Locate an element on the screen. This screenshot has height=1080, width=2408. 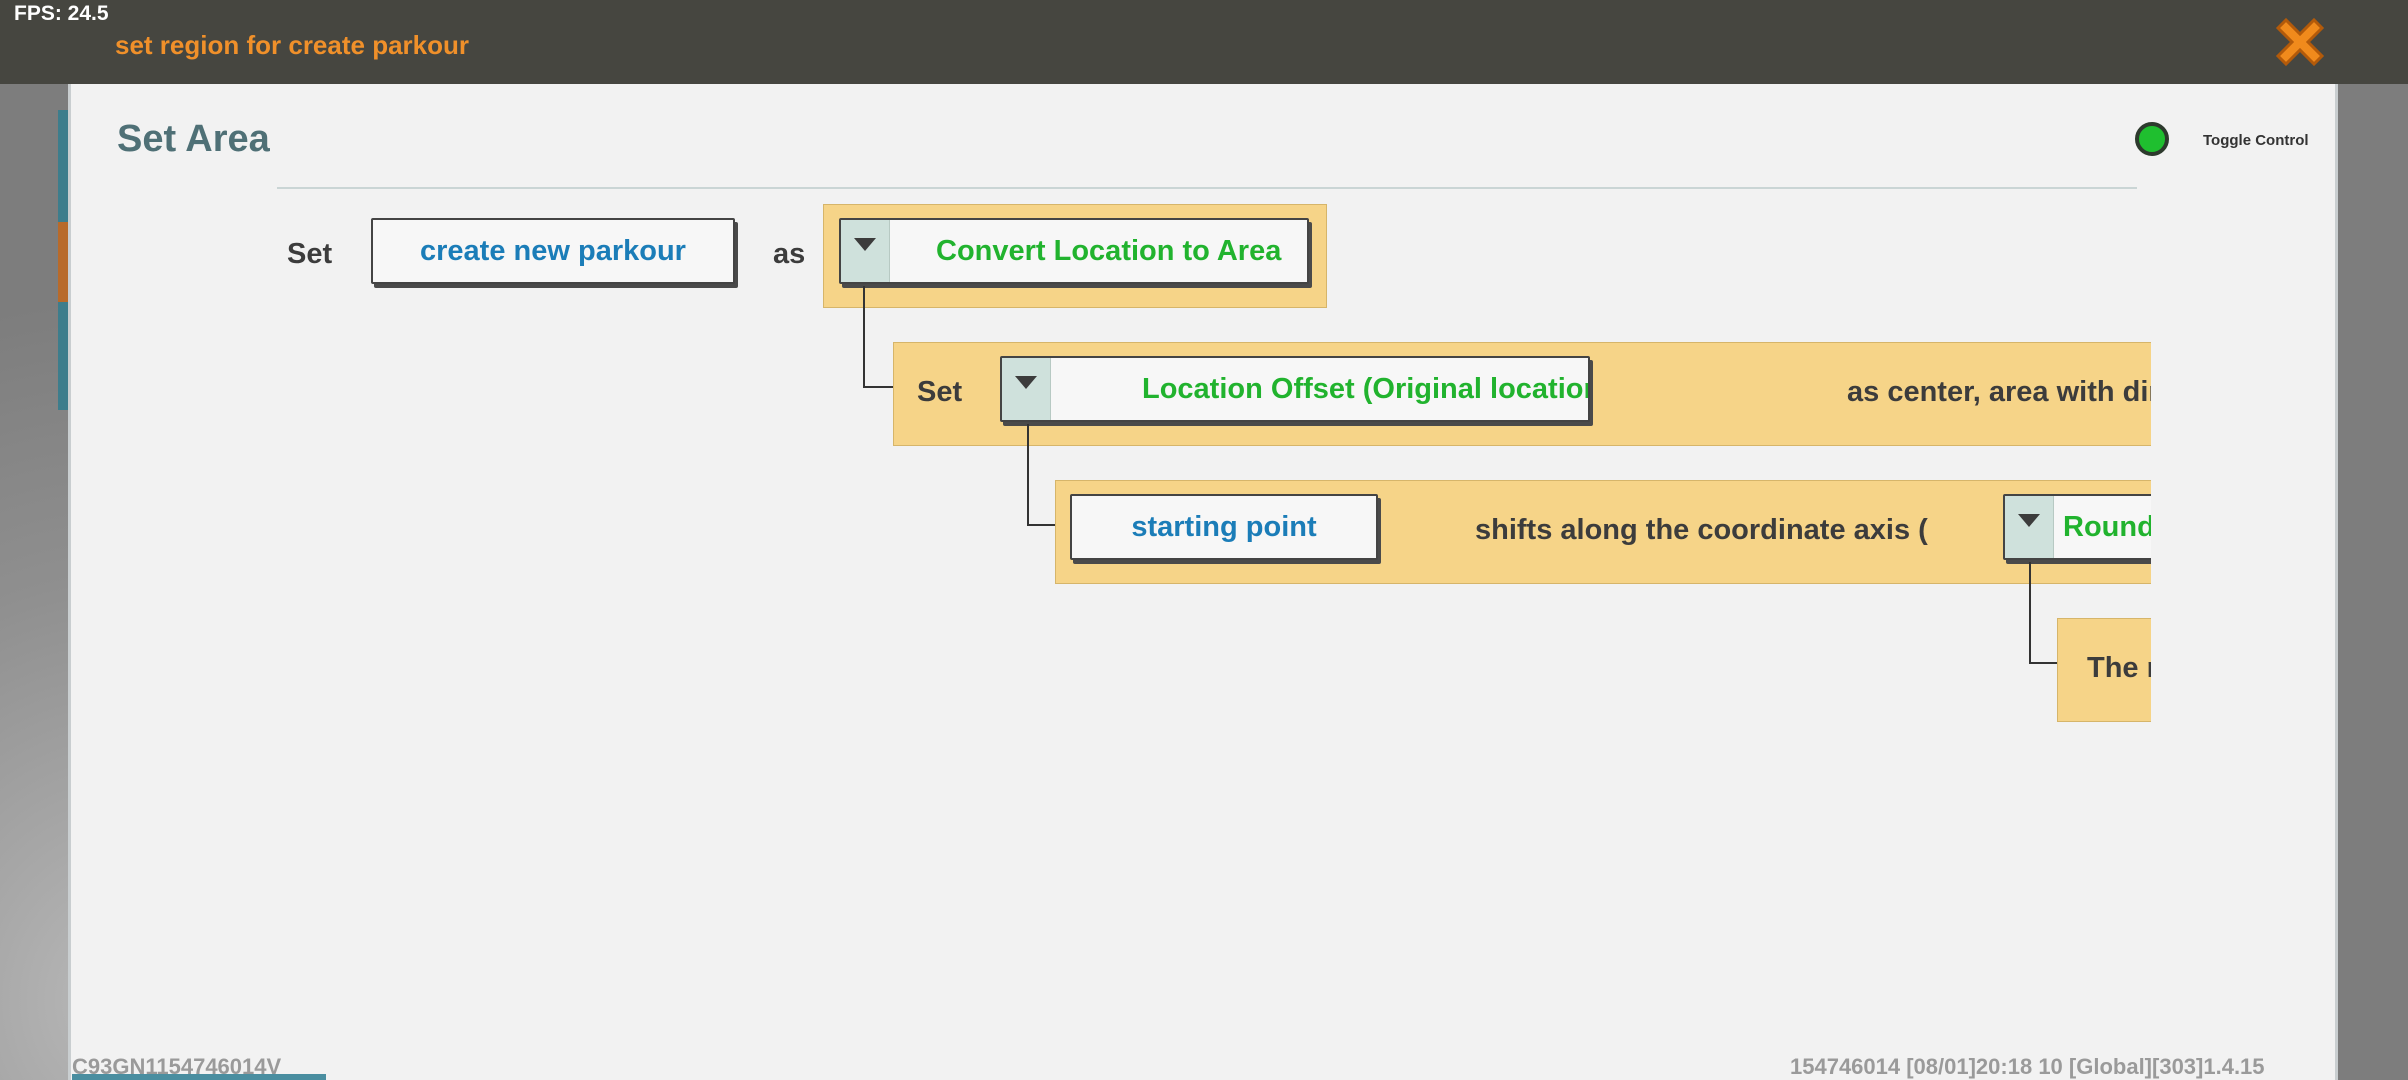
dialog-heading: Set Area is located at coordinates (193, 139).